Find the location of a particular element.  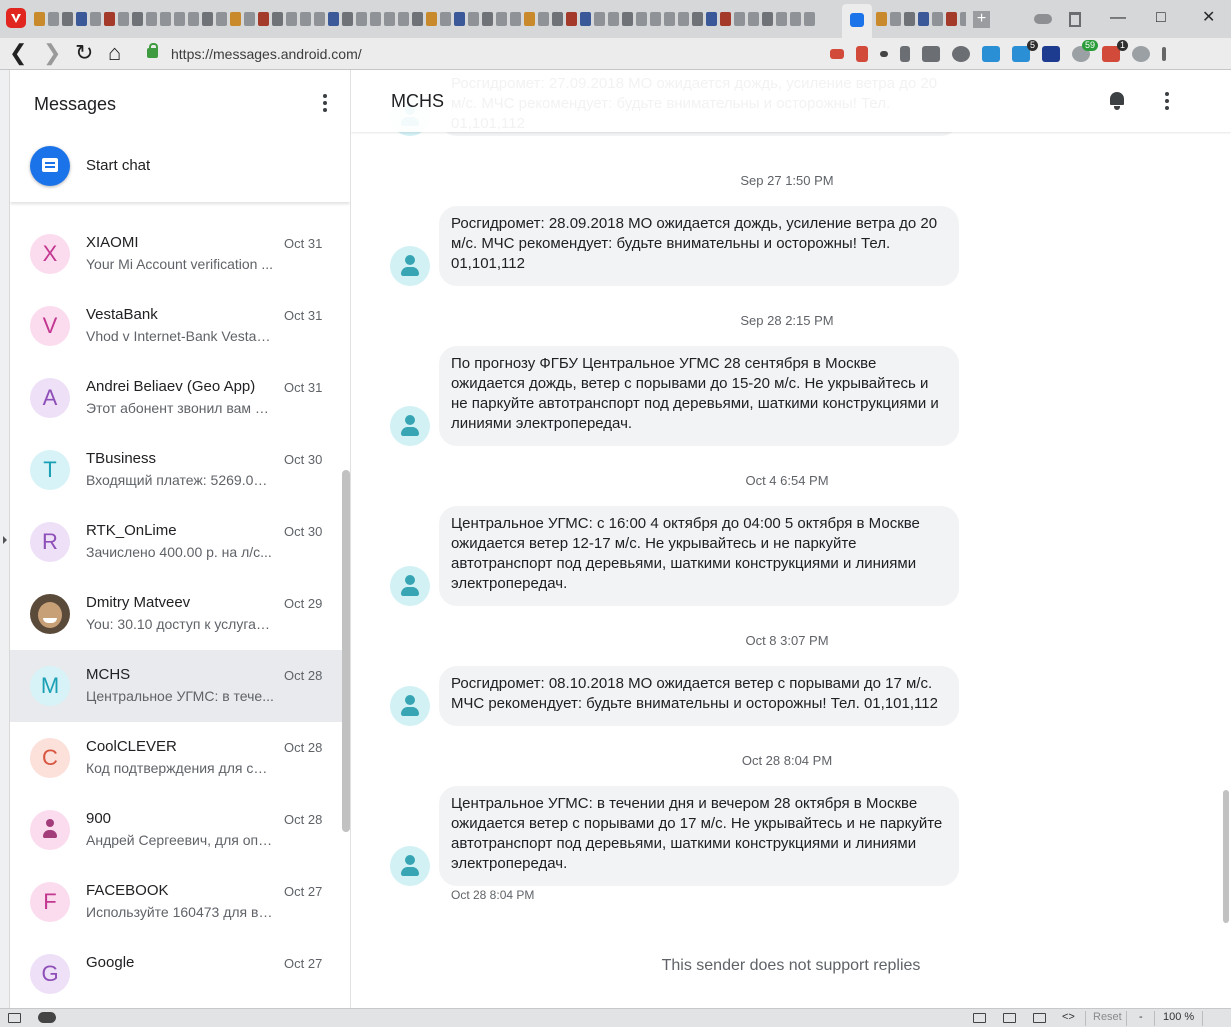

conversation-name: FACEBOOK is located at coordinates (127, 890).